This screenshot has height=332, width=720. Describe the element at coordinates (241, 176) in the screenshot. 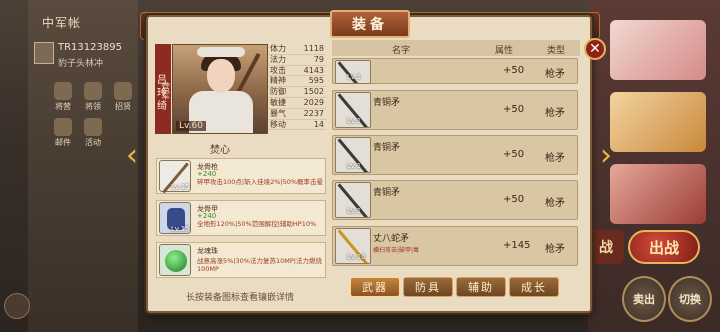

I see `equipped-weapon-slot: Lv.15 龙骨枪 +240 碎甲攻击100点|斩入佳境2%|50%概率击晕` at that location.